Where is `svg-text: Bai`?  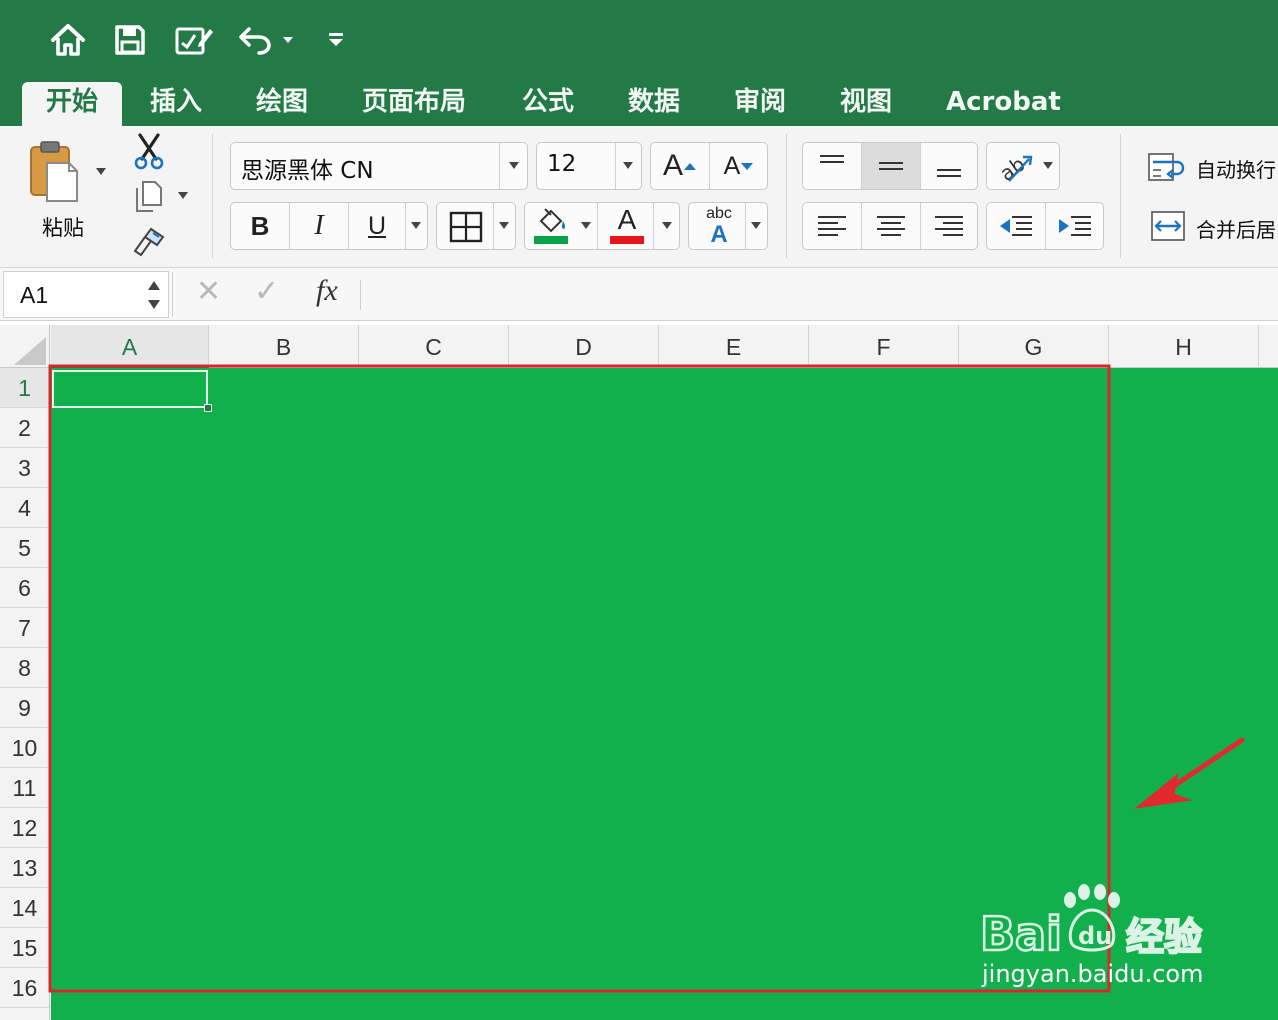 svg-text: Bai is located at coordinates (1021, 934).